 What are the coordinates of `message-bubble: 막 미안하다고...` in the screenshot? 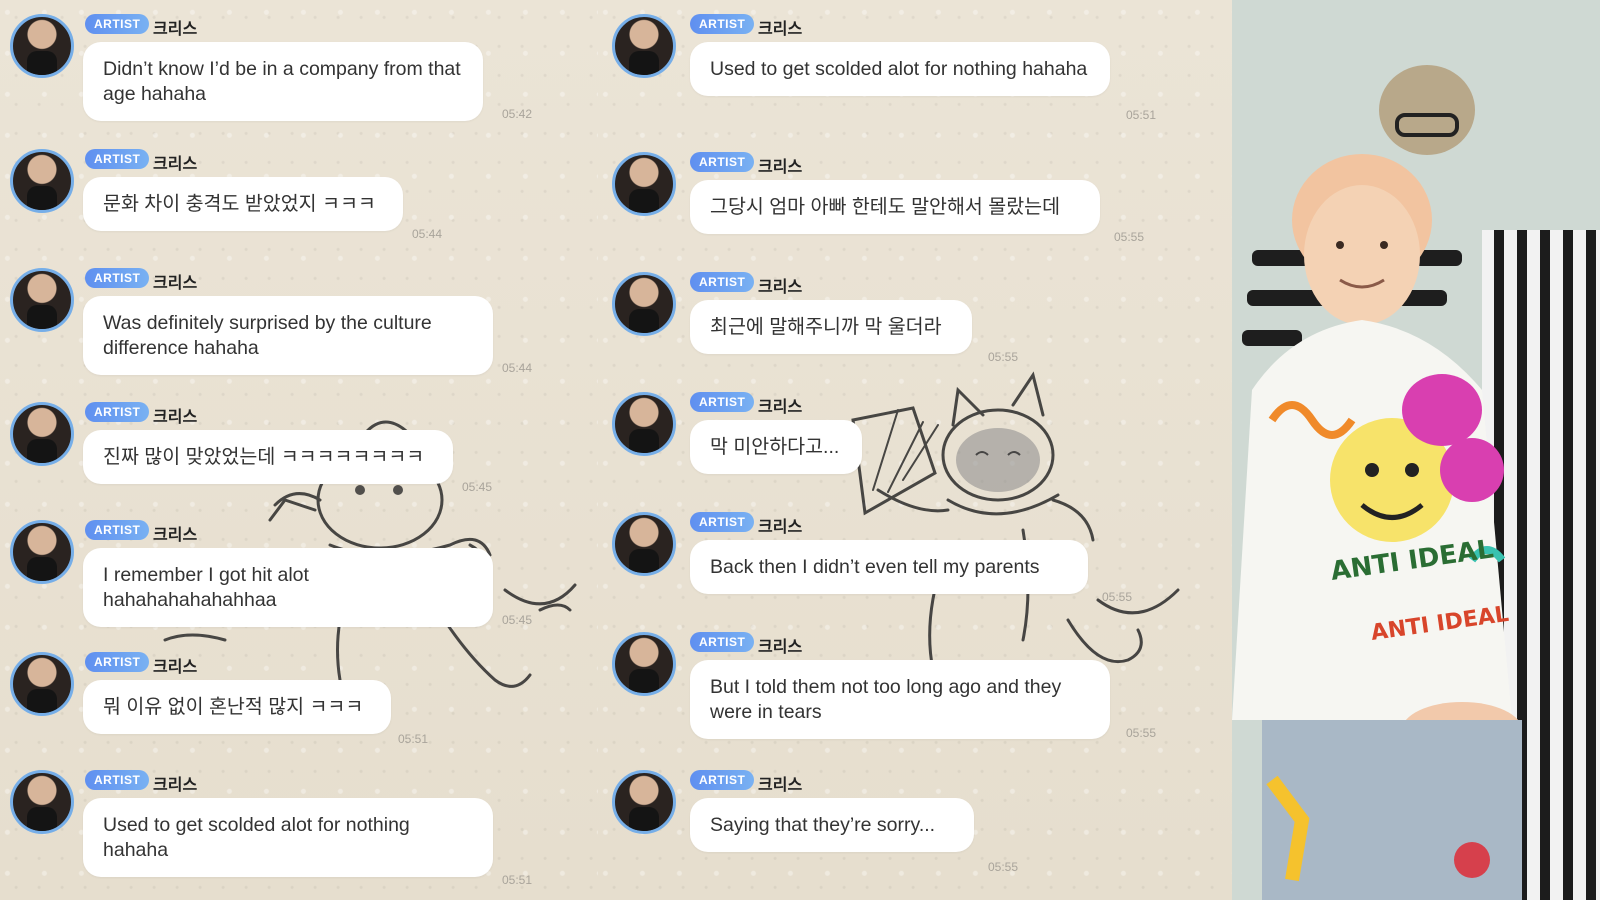 It's located at (776, 447).